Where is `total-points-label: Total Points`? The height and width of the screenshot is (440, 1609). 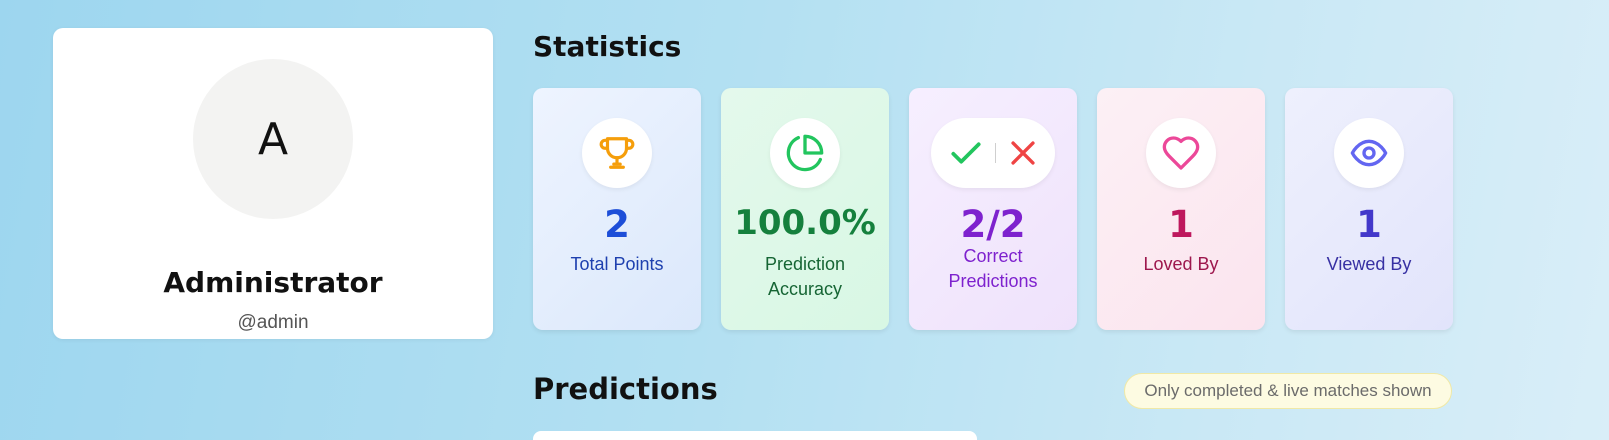
total-points-label: Total Points is located at coordinates (617, 264).